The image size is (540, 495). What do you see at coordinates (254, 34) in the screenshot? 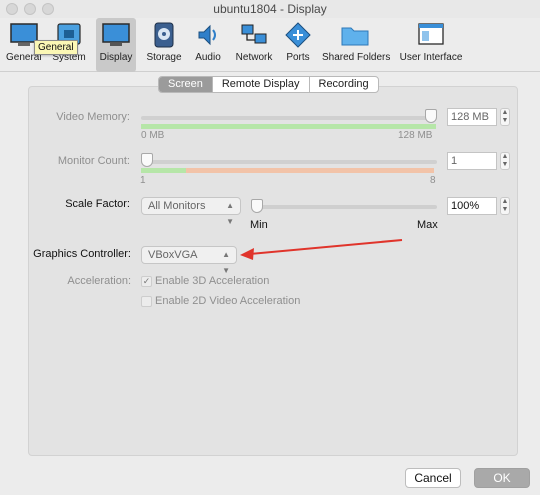
I see `network-icon` at bounding box center [254, 34].